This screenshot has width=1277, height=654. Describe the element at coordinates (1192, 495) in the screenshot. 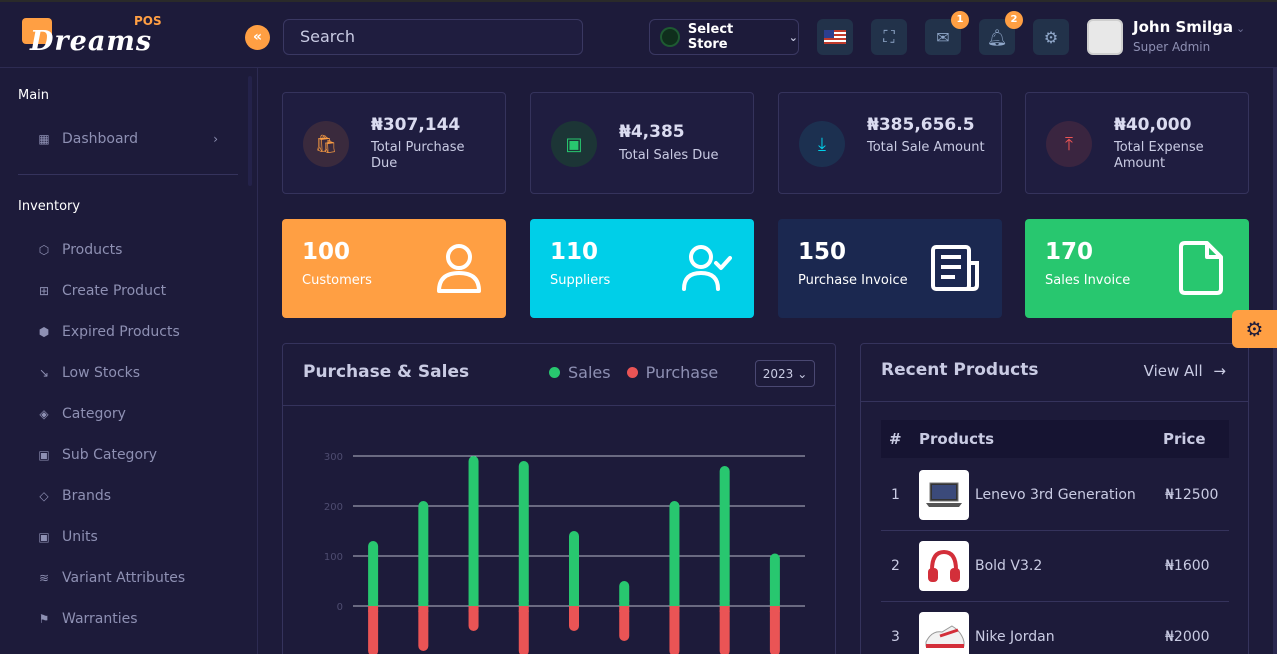

I see `product-price: ₦12500` at that location.